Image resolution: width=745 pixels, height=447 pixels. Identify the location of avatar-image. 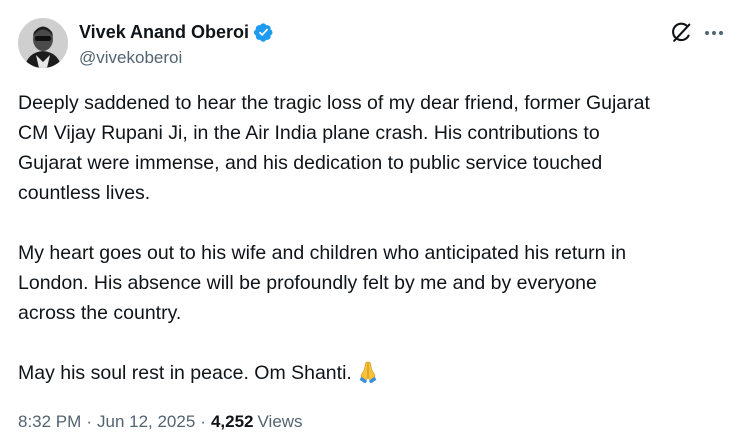
(43, 43).